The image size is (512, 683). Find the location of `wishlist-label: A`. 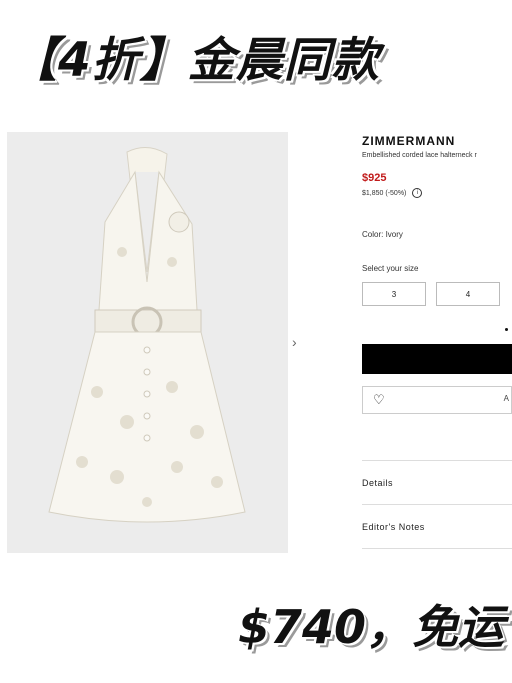

wishlist-label: A is located at coordinates (506, 398).